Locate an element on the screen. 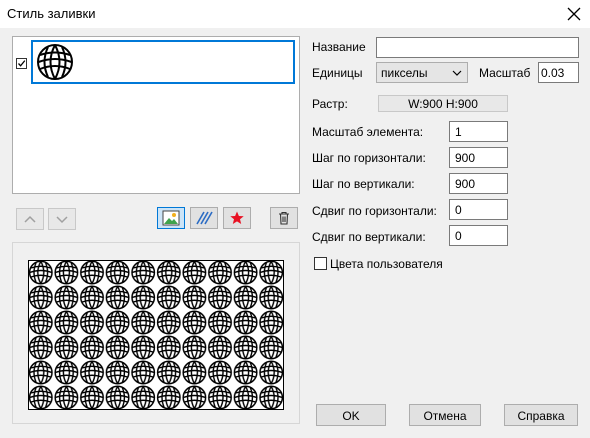 The width and height of the screenshot is (590, 438). move-down-button is located at coordinates (62, 219).